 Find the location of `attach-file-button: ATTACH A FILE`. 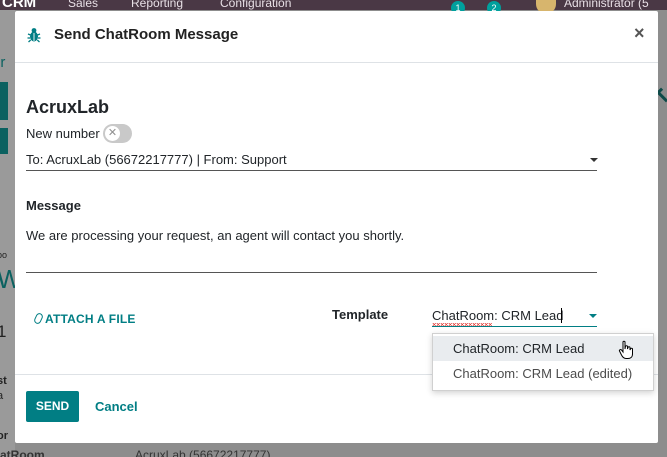

attach-file-button: ATTACH A FILE is located at coordinates (84, 319).